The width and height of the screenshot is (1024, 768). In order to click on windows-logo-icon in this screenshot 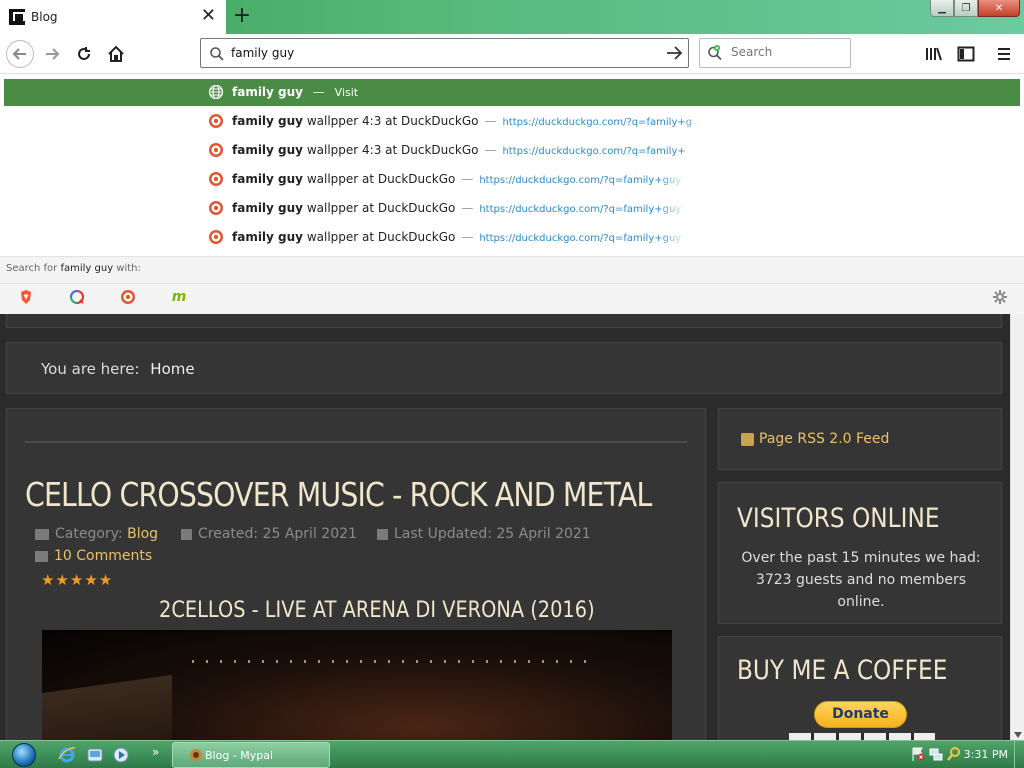, I will do `click(24, 755)`.